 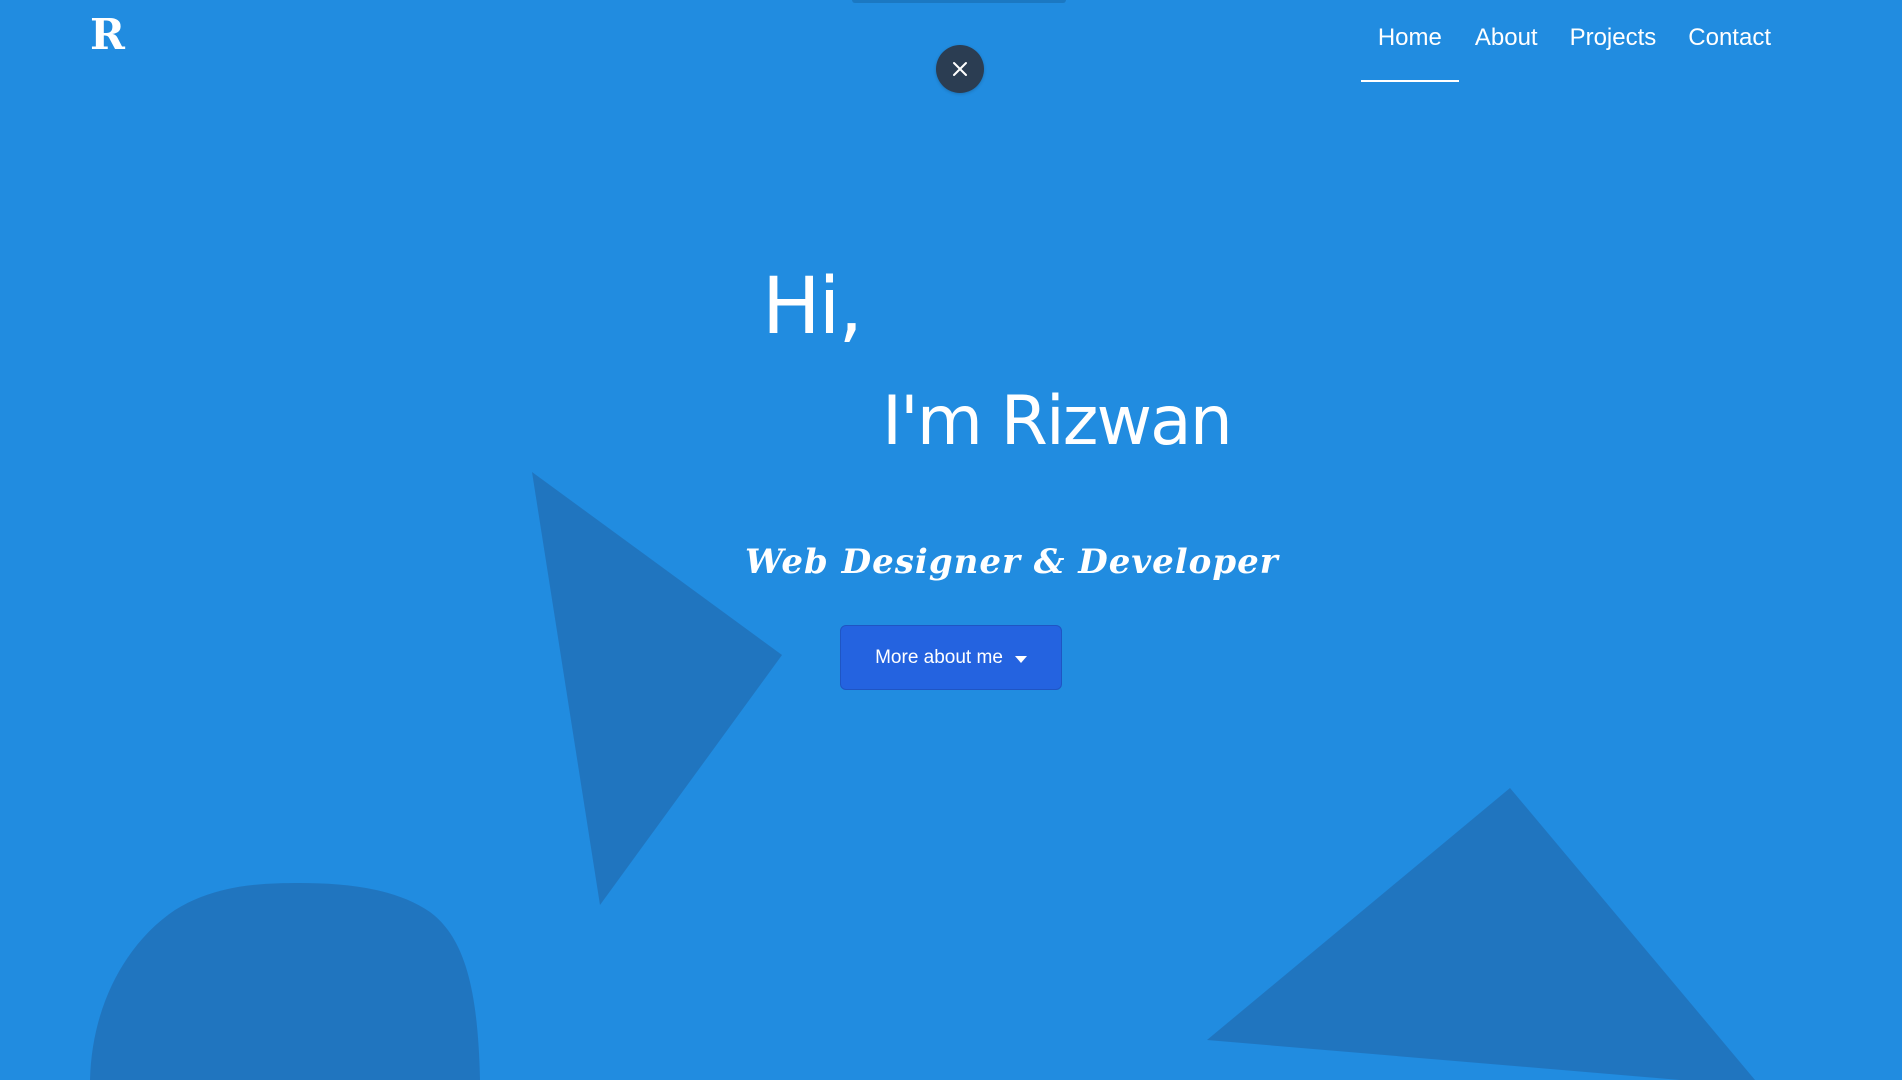 I want to click on hero-tagline: Web Designer & Developer, so click(x=1012, y=562).